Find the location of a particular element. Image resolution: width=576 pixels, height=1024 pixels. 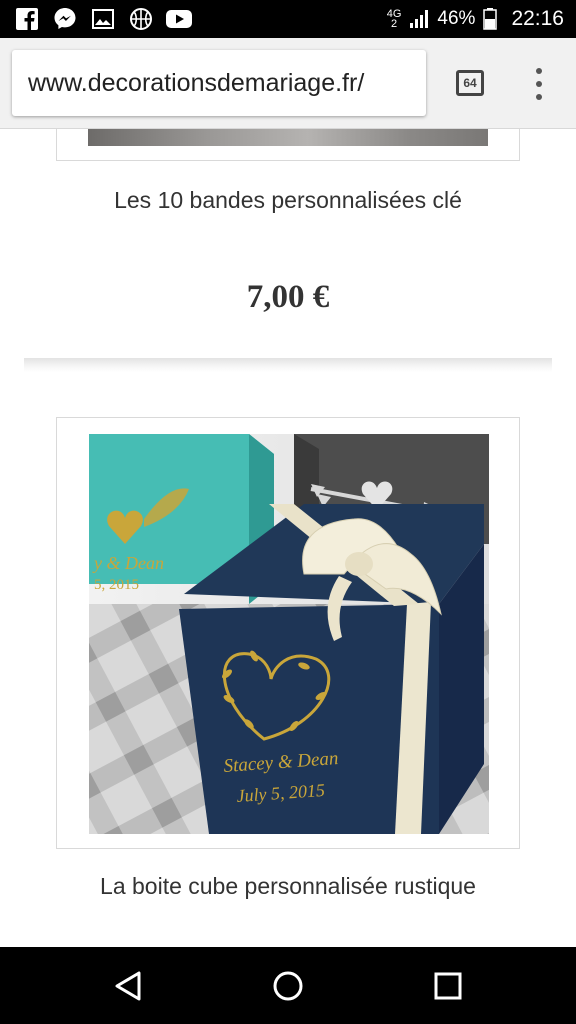

product-image-frame is located at coordinates (288, 145).